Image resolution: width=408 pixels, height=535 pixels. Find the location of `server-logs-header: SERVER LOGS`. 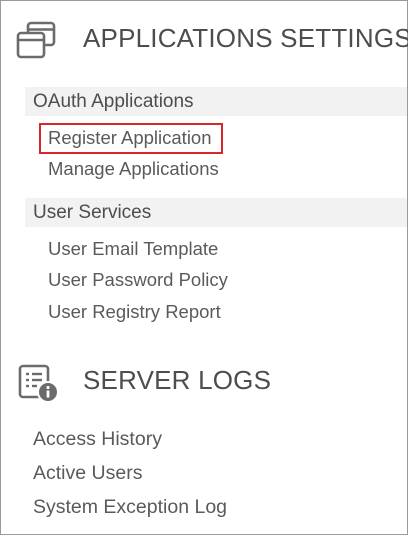

server-logs-header: SERVER LOGS is located at coordinates (204, 381).